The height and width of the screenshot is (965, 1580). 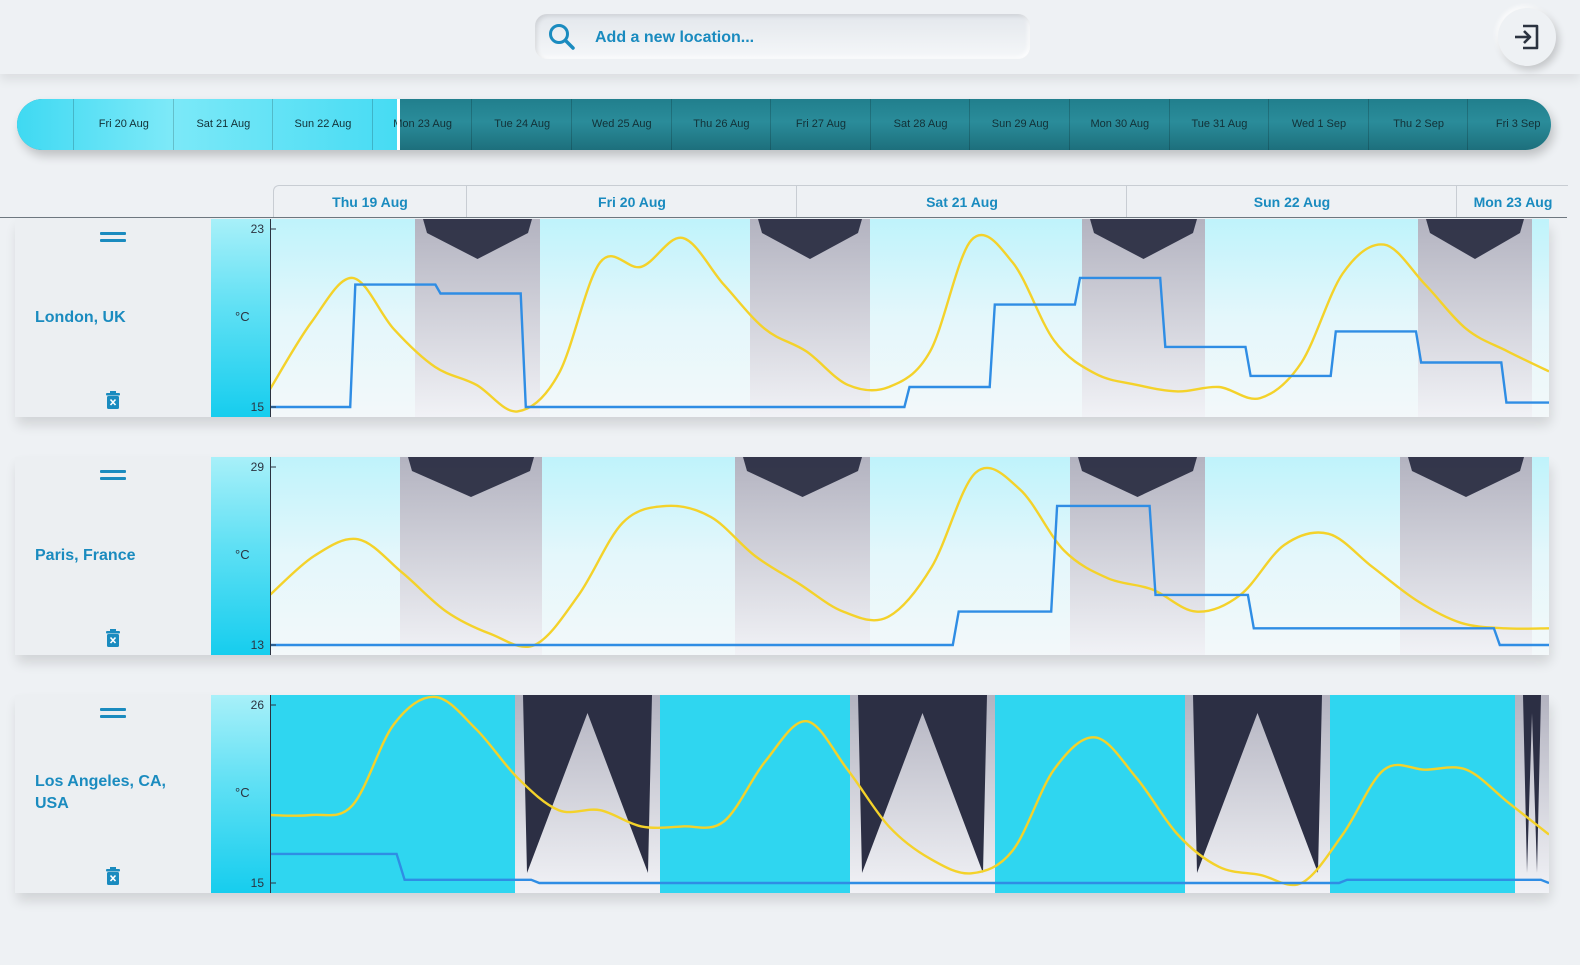 I want to click on location-sidebar: London, UK, so click(x=113, y=318).